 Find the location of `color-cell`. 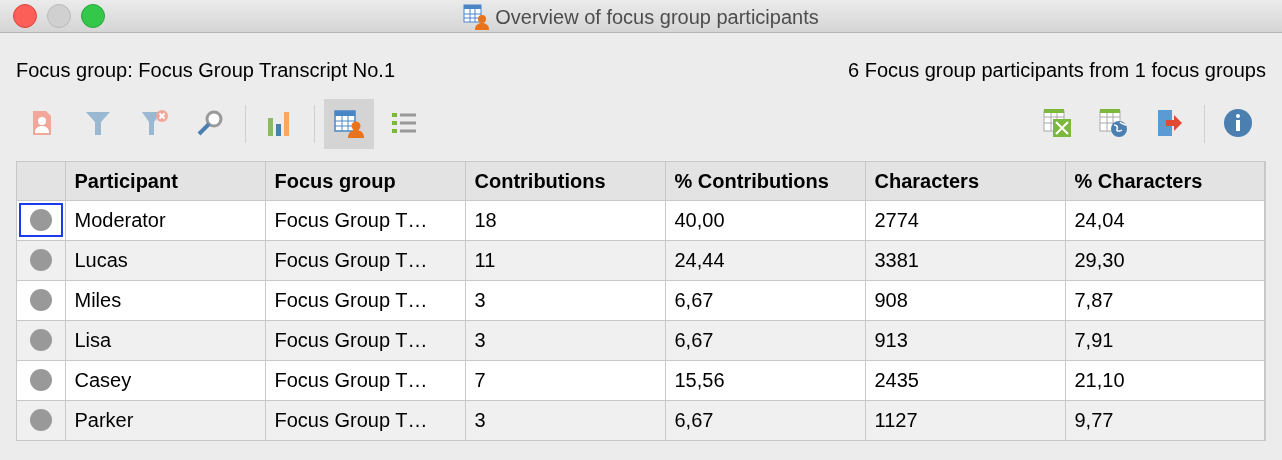

color-cell is located at coordinates (41, 220).